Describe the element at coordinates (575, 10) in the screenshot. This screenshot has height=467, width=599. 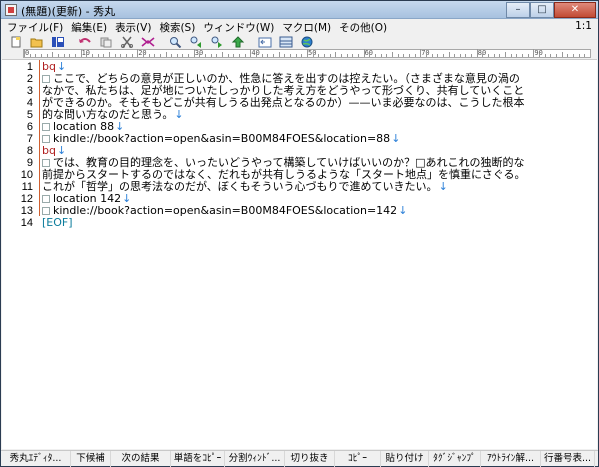
I see `close-button: ✕` at that location.